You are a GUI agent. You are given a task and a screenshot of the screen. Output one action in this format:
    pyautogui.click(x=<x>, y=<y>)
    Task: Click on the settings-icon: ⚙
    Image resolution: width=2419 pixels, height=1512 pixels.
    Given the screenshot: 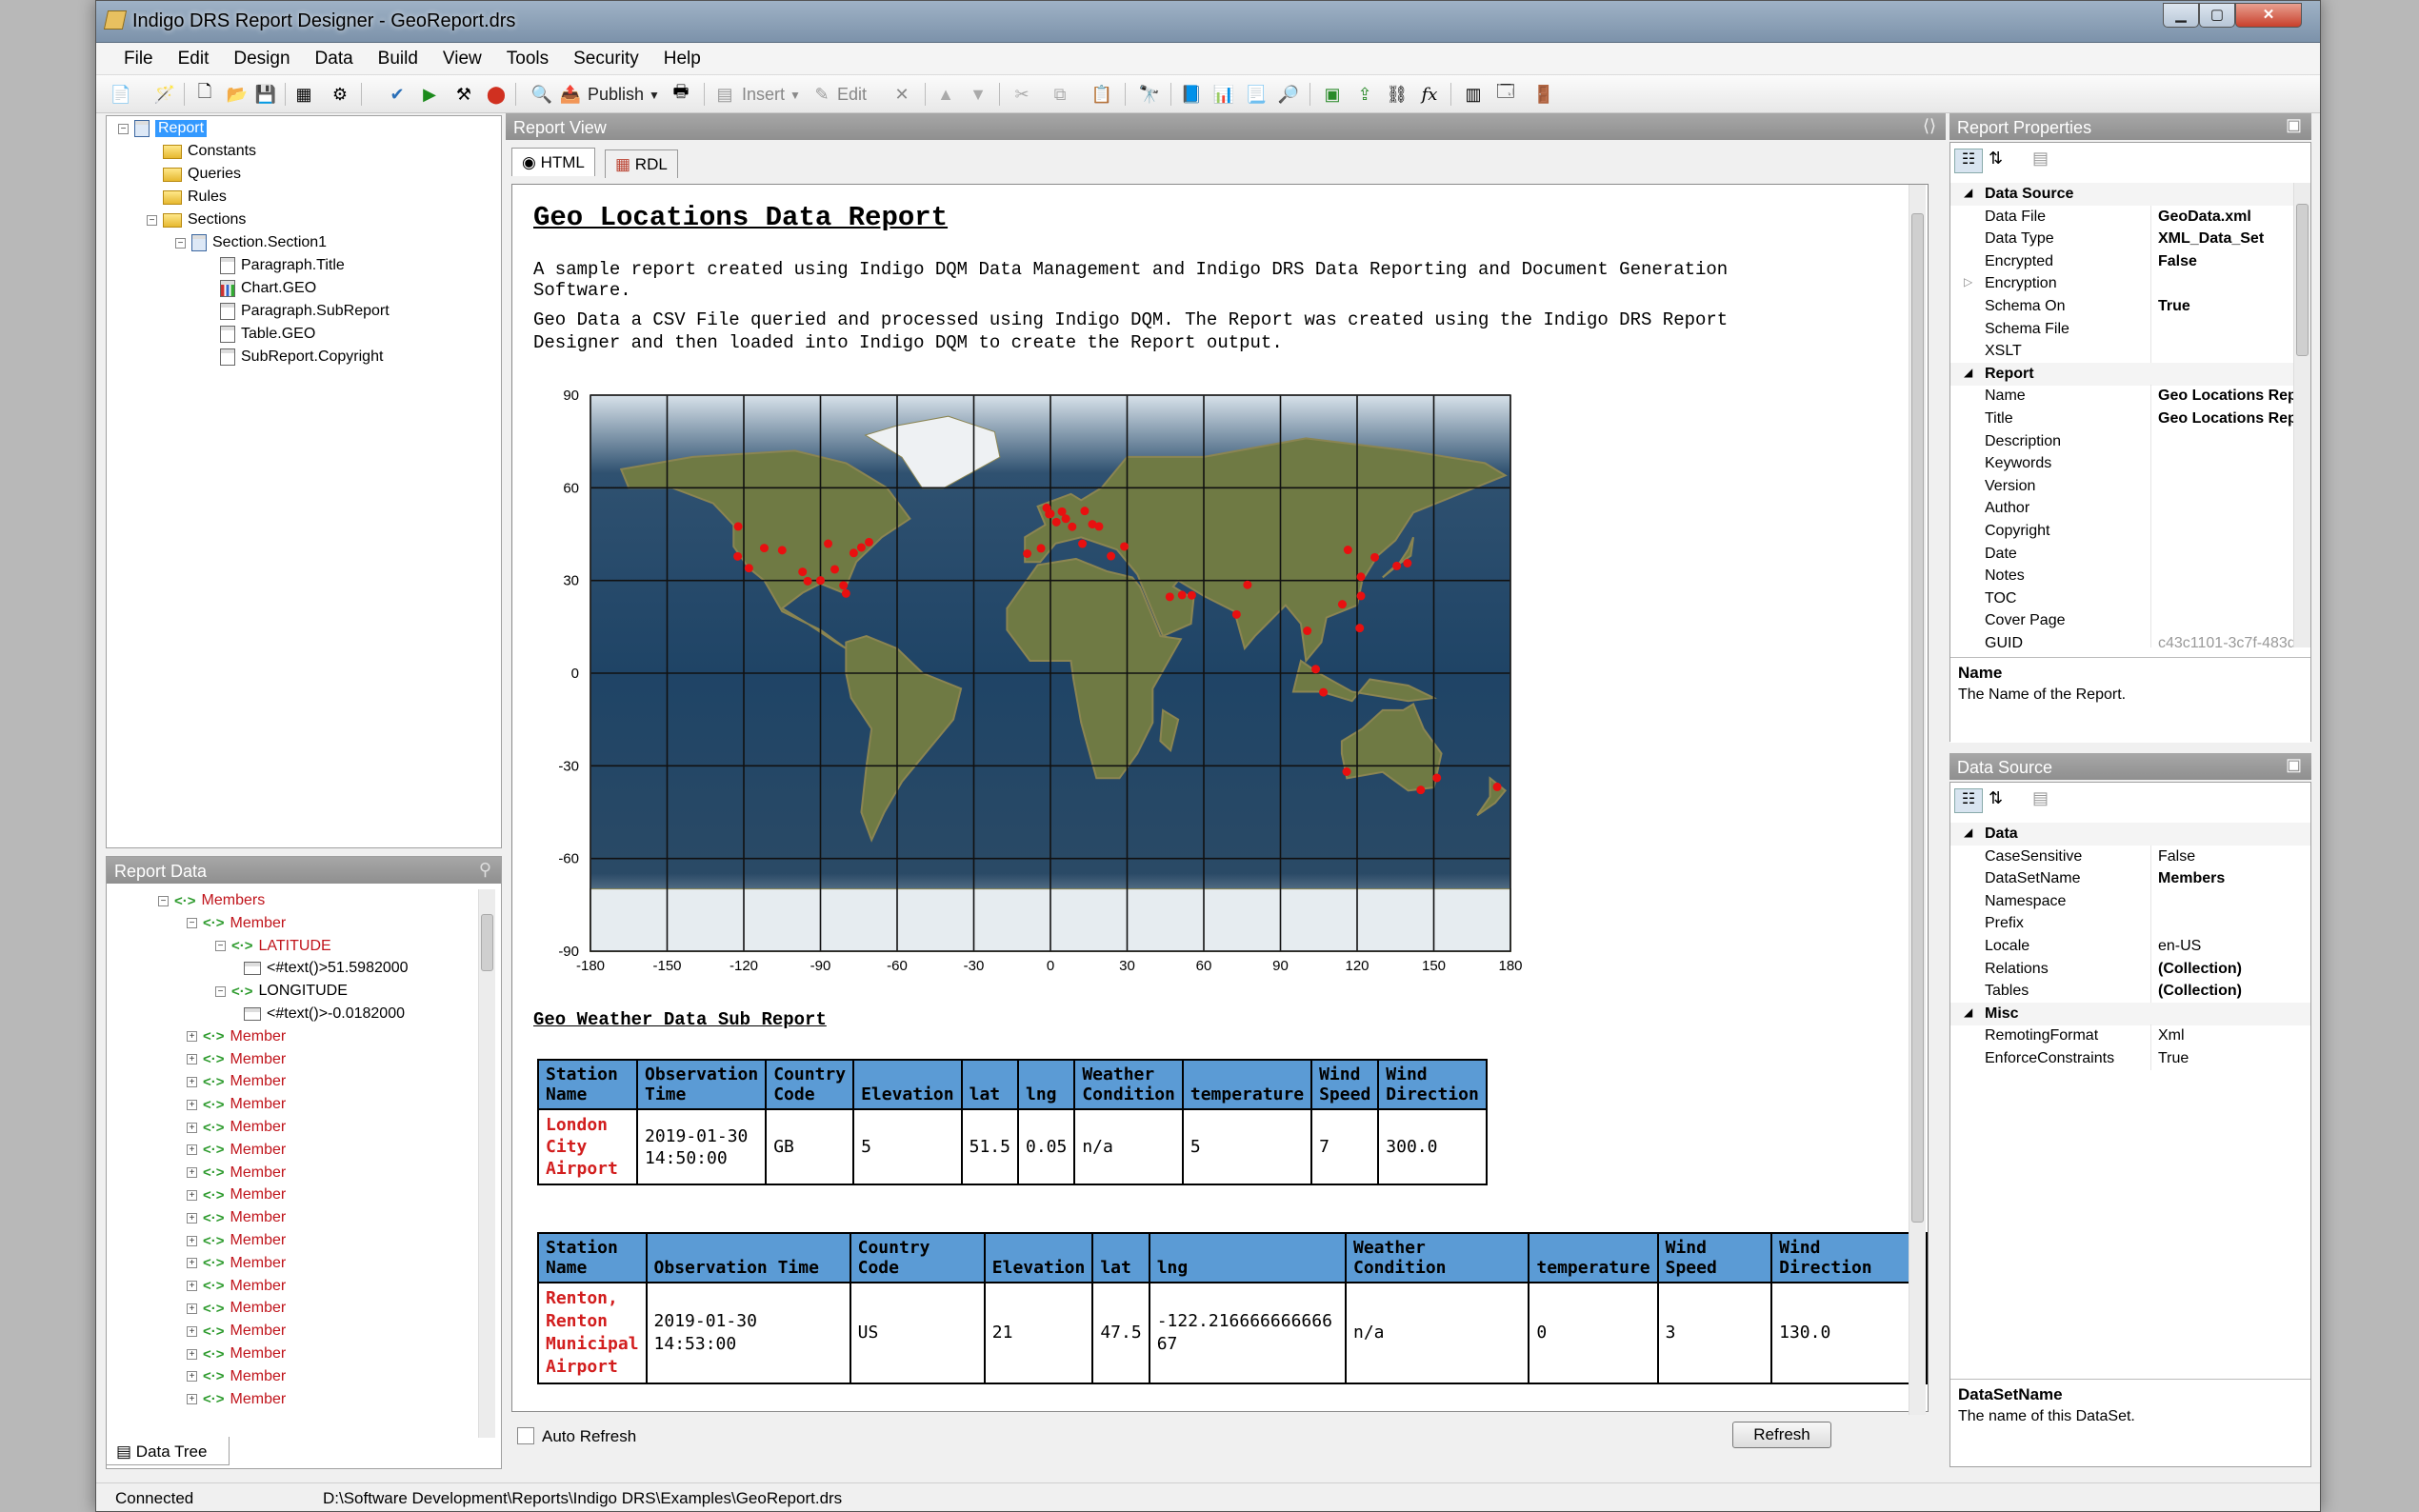 What is the action you would take?
    pyautogui.click(x=340, y=94)
    